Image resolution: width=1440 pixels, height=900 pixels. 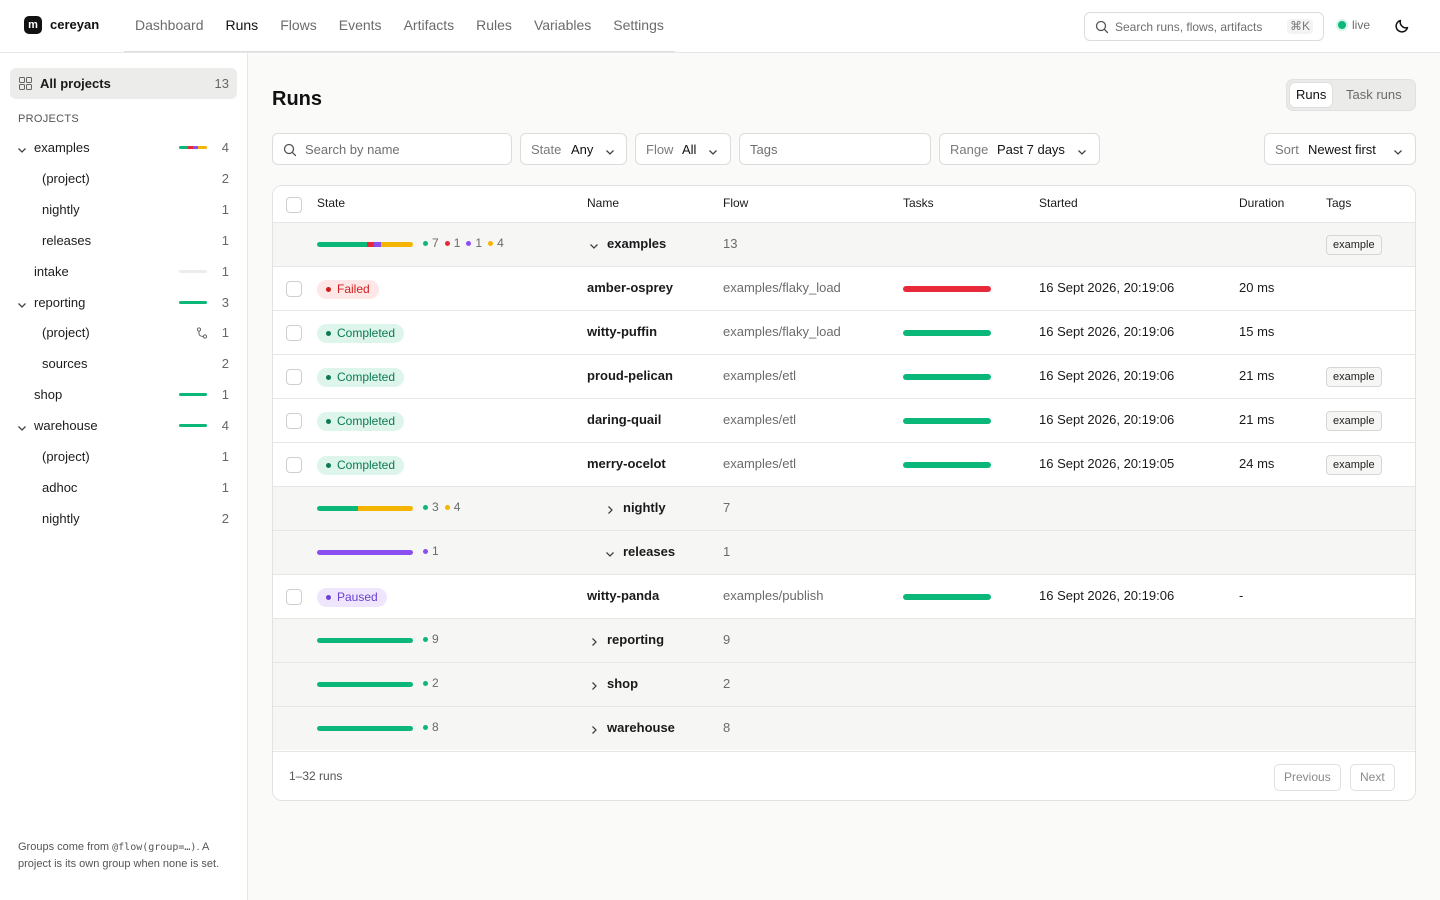 What do you see at coordinates (773, 595) in the screenshot?
I see `run-flow: examples/publish` at bounding box center [773, 595].